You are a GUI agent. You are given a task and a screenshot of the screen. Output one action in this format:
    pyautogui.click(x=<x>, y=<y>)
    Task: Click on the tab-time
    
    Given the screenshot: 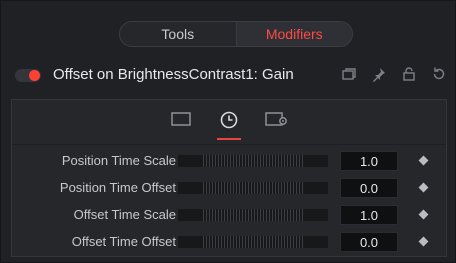 What is the action you would take?
    pyautogui.click(x=229, y=123)
    